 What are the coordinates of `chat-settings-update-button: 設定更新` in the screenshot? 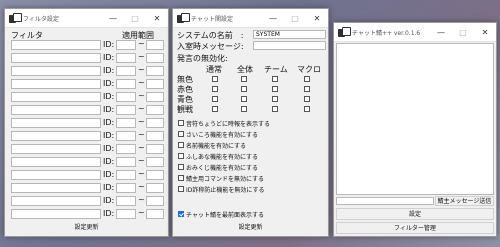 It's located at (250, 227).